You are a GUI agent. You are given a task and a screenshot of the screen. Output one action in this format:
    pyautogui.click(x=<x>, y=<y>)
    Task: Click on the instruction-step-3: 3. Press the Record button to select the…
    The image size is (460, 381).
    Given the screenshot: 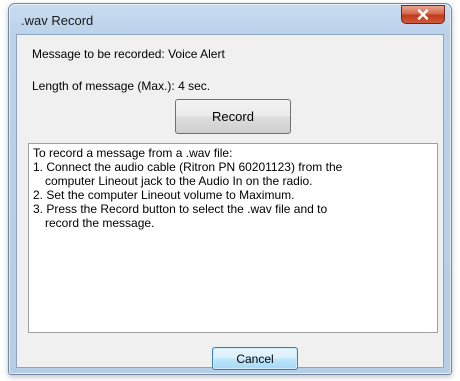 What is the action you would take?
    pyautogui.click(x=180, y=209)
    